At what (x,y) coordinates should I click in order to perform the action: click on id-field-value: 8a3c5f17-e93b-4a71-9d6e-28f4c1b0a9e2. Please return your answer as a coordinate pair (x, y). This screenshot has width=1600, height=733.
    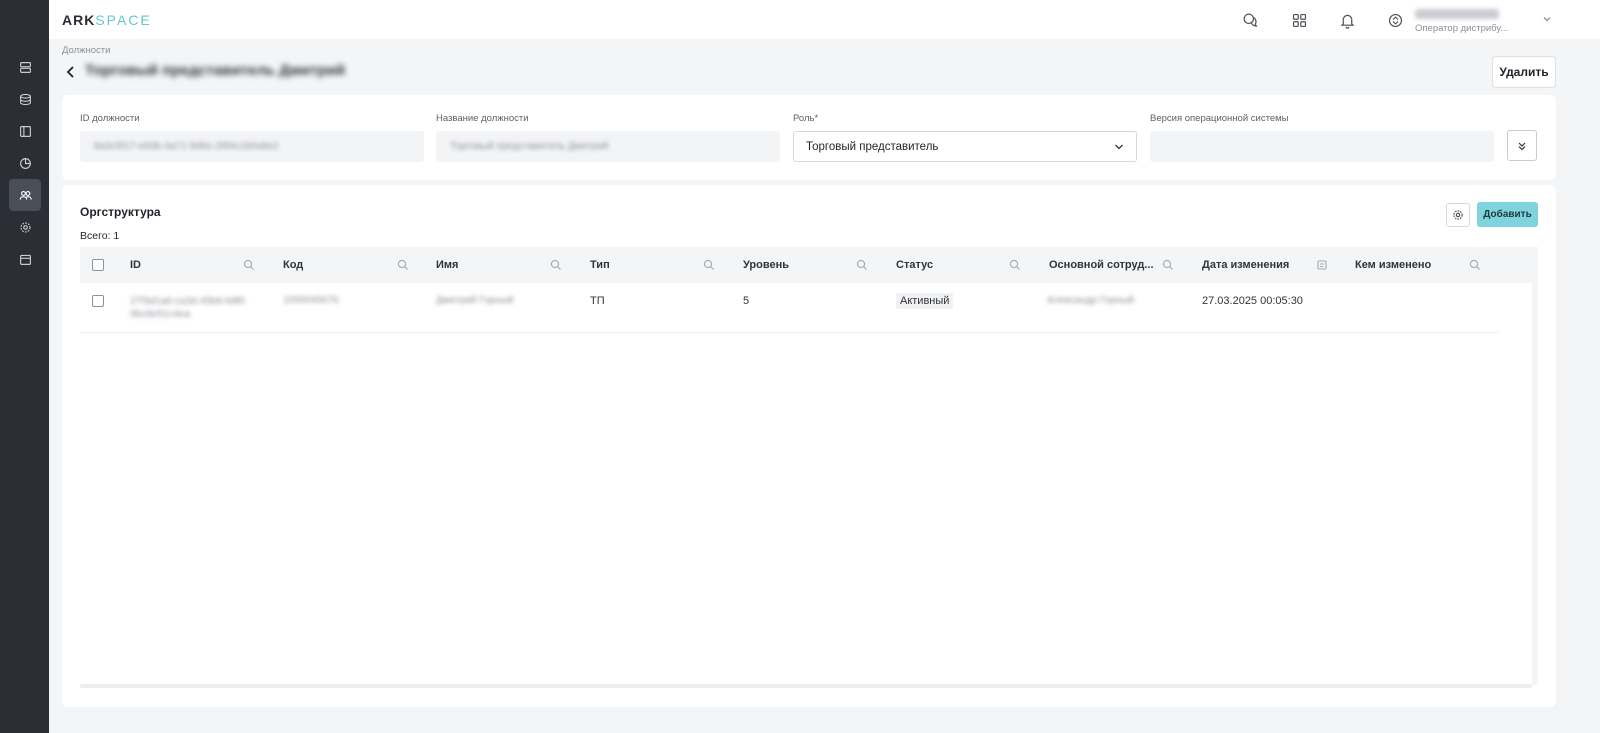
    Looking at the image, I should click on (186, 146).